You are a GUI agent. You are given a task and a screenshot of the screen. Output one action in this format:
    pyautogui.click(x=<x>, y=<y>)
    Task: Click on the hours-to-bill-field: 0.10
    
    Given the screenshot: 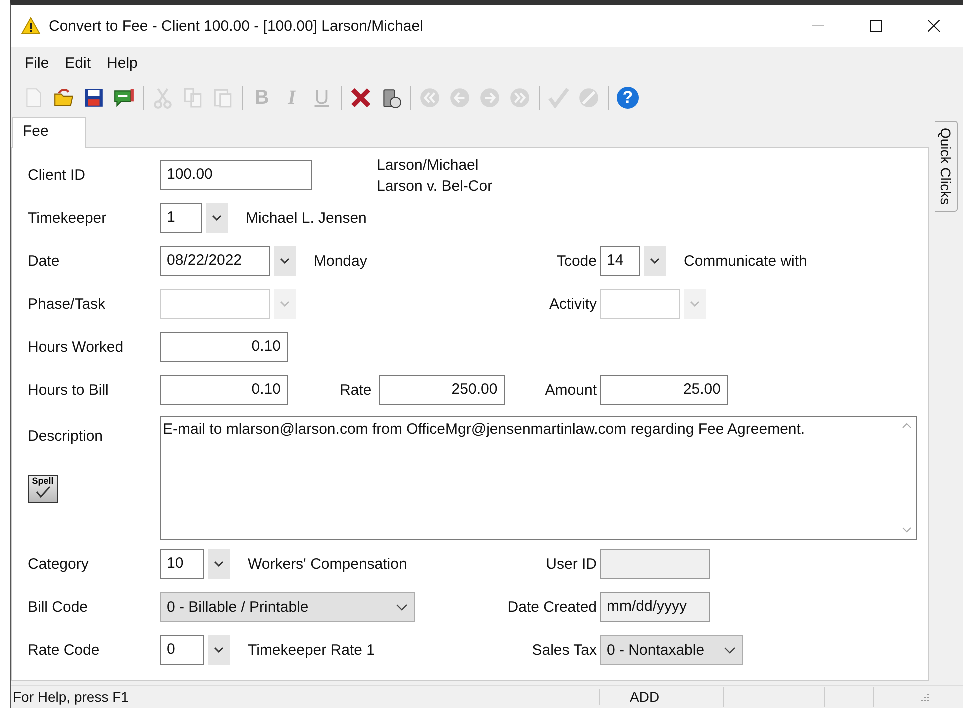 What is the action you would take?
    pyautogui.click(x=224, y=390)
    